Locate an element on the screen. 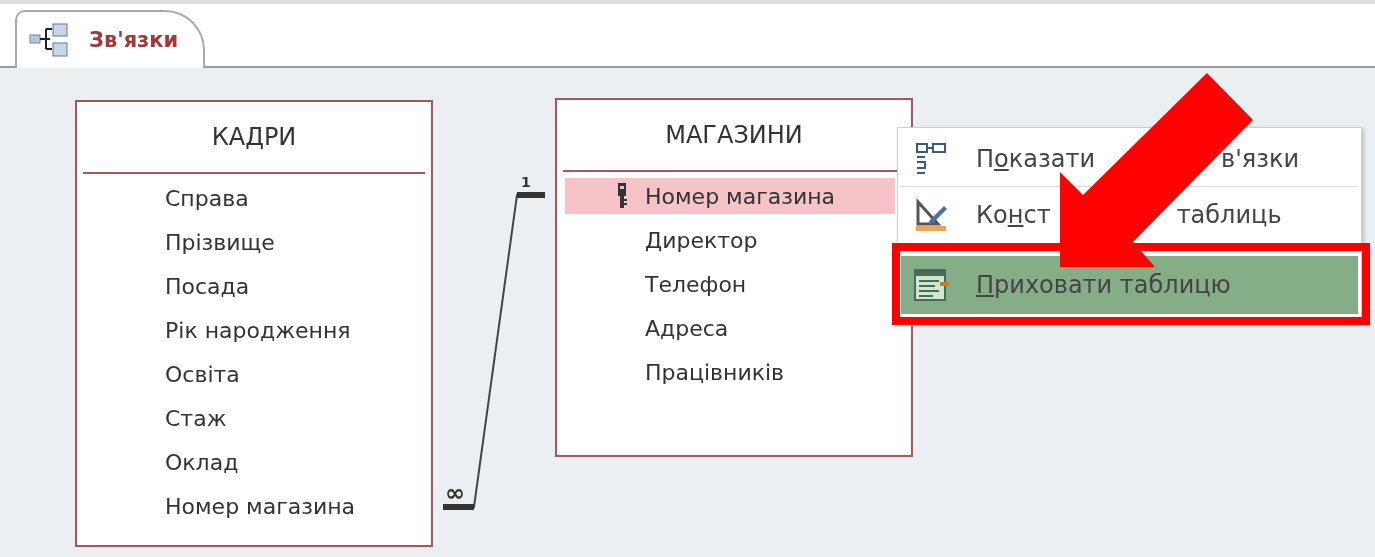 The height and width of the screenshot is (557, 1375). field-name: Стаж is located at coordinates (196, 418).